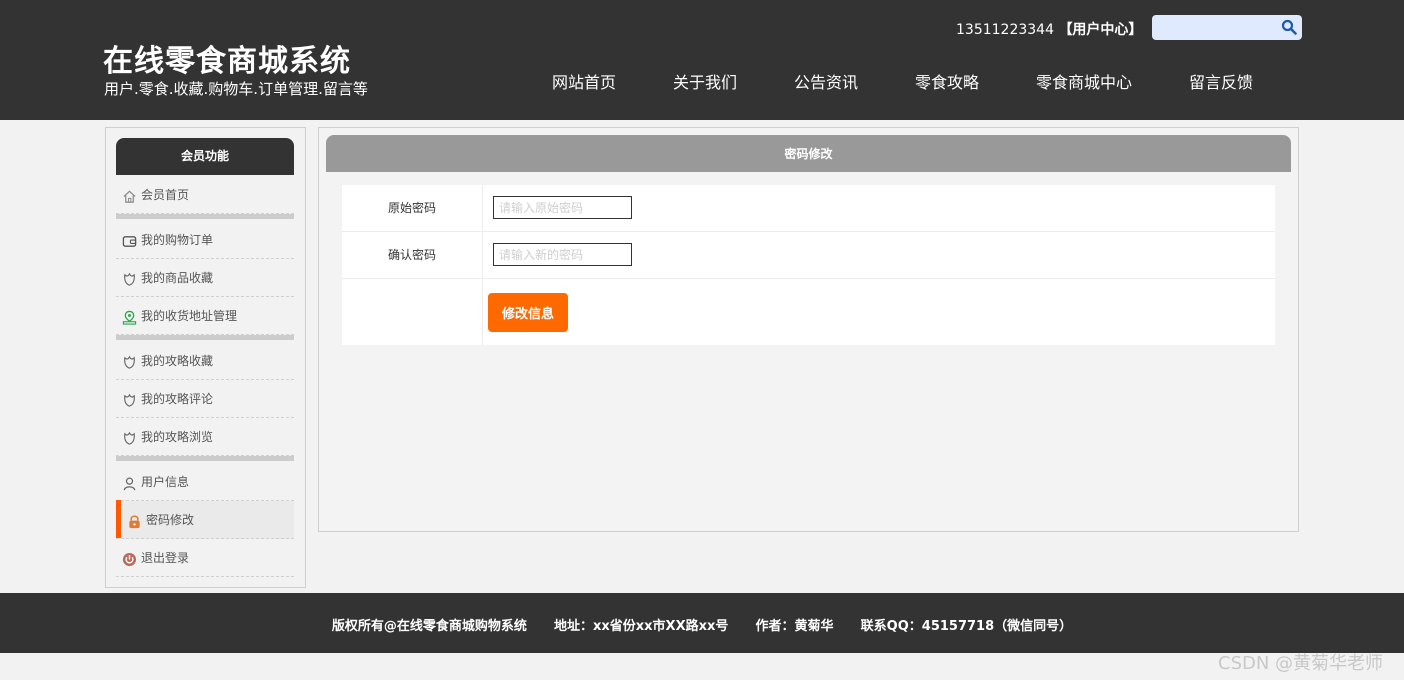 This screenshot has width=1404, height=680. I want to click on nav-home: 网站首页, so click(584, 81).